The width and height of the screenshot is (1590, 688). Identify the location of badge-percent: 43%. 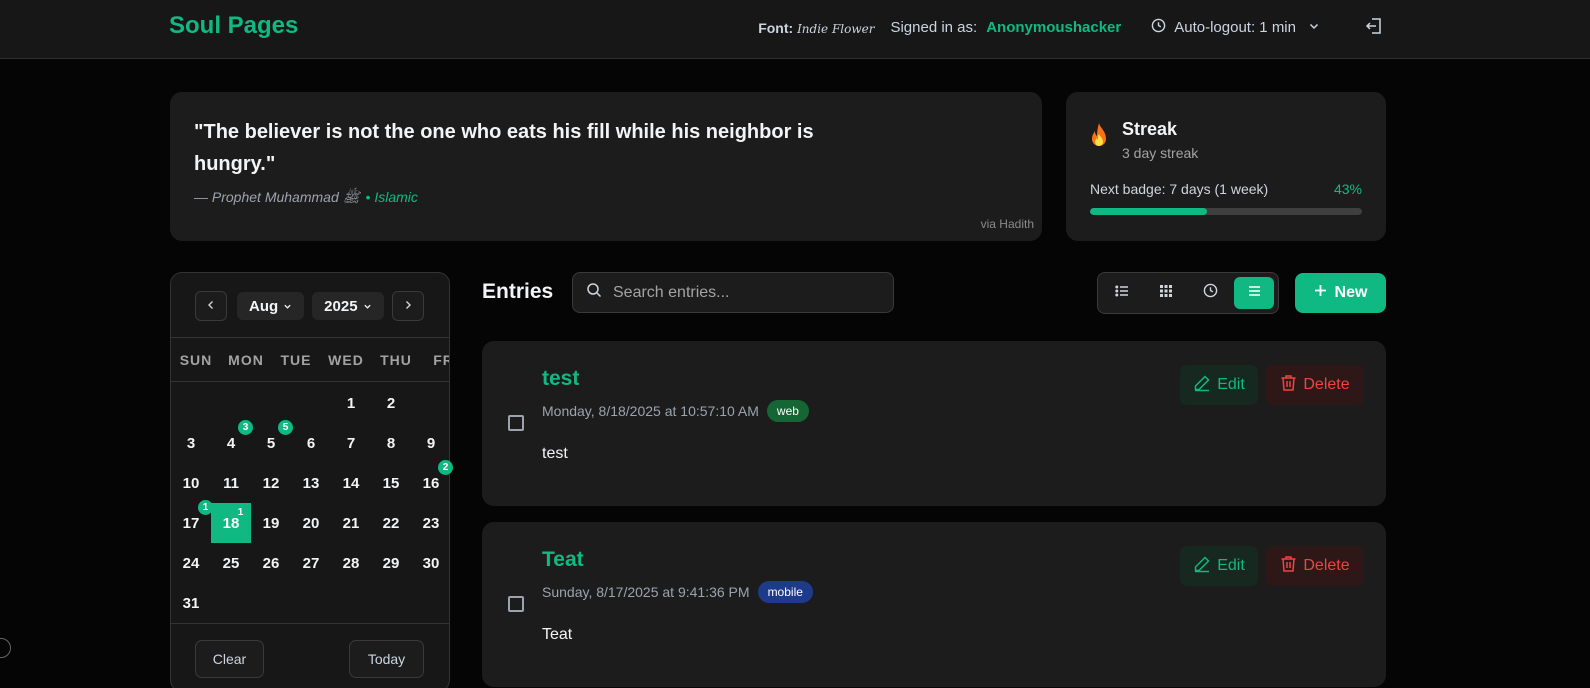
(1347, 189).